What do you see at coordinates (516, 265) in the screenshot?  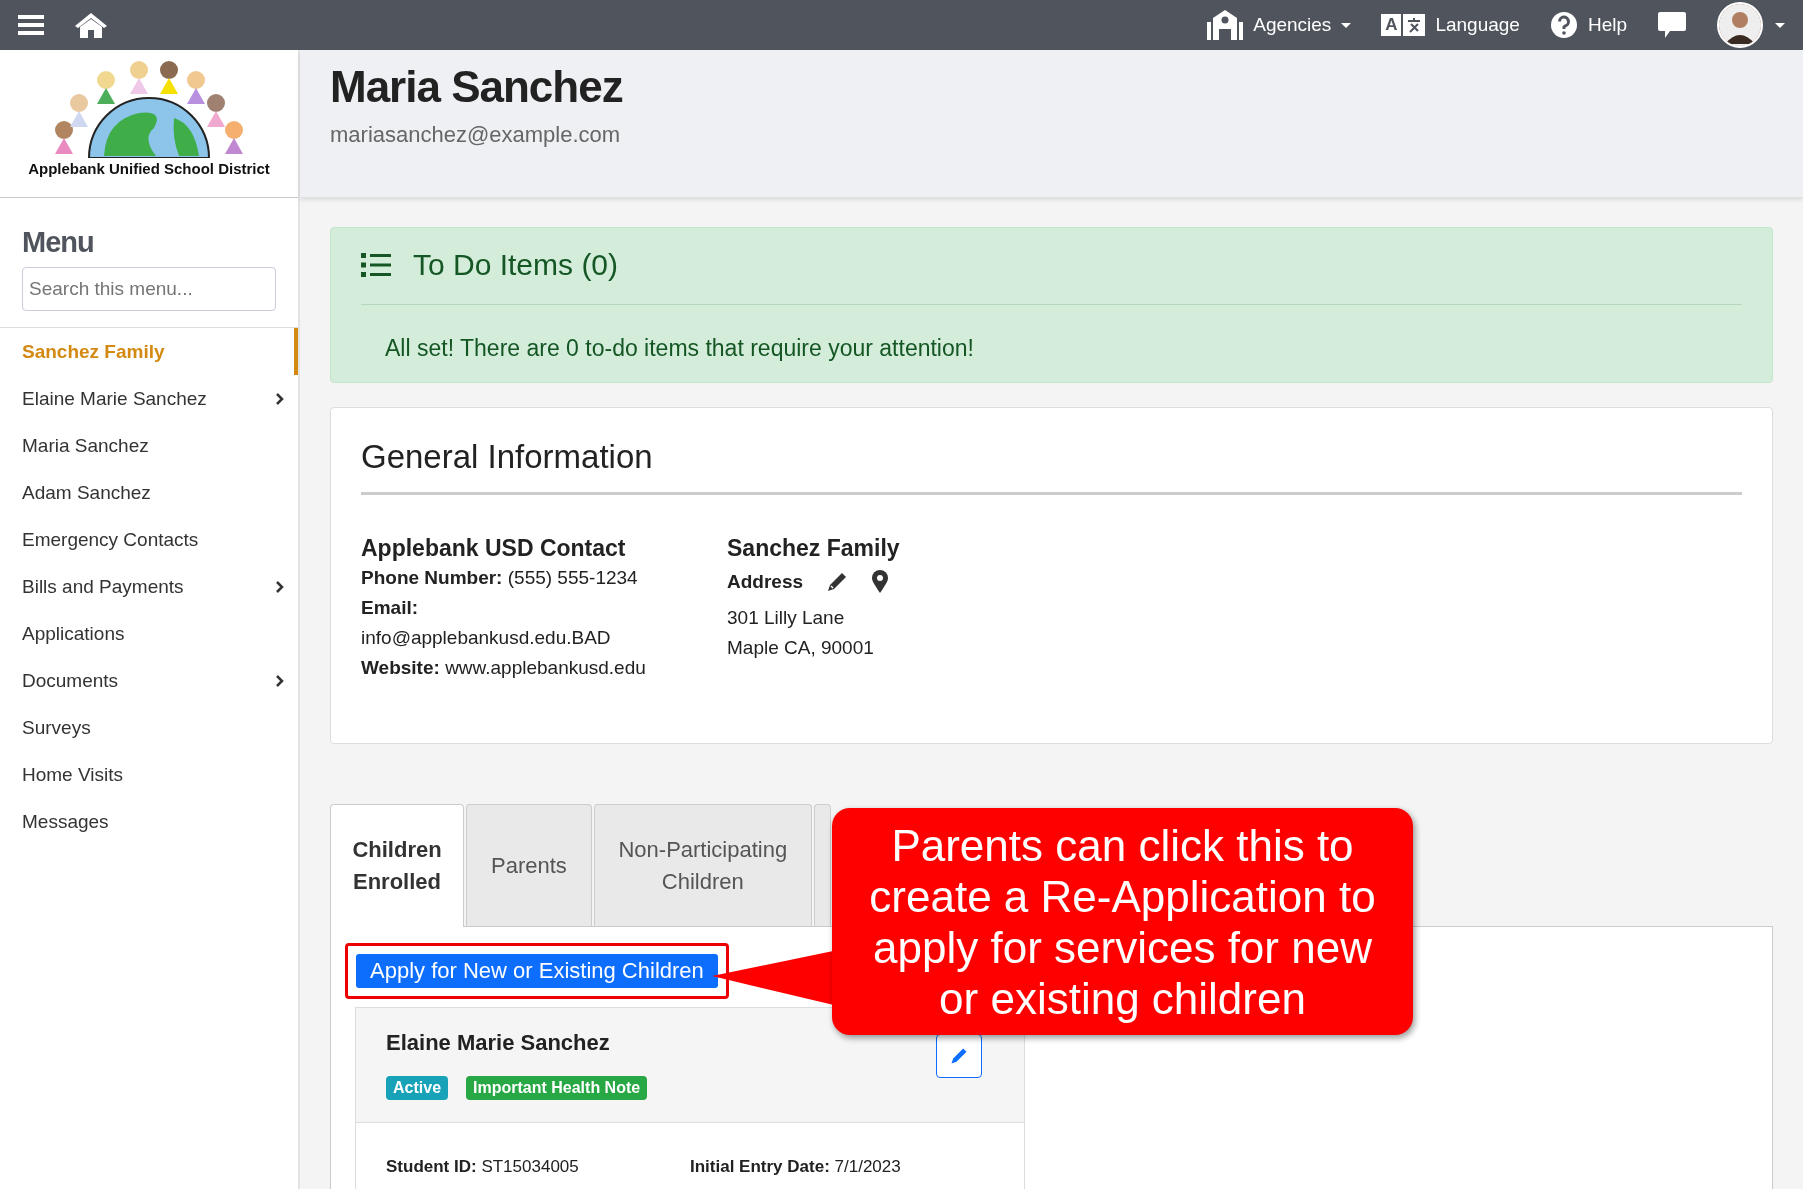 I see `todo-title: To Do Items (0)` at bounding box center [516, 265].